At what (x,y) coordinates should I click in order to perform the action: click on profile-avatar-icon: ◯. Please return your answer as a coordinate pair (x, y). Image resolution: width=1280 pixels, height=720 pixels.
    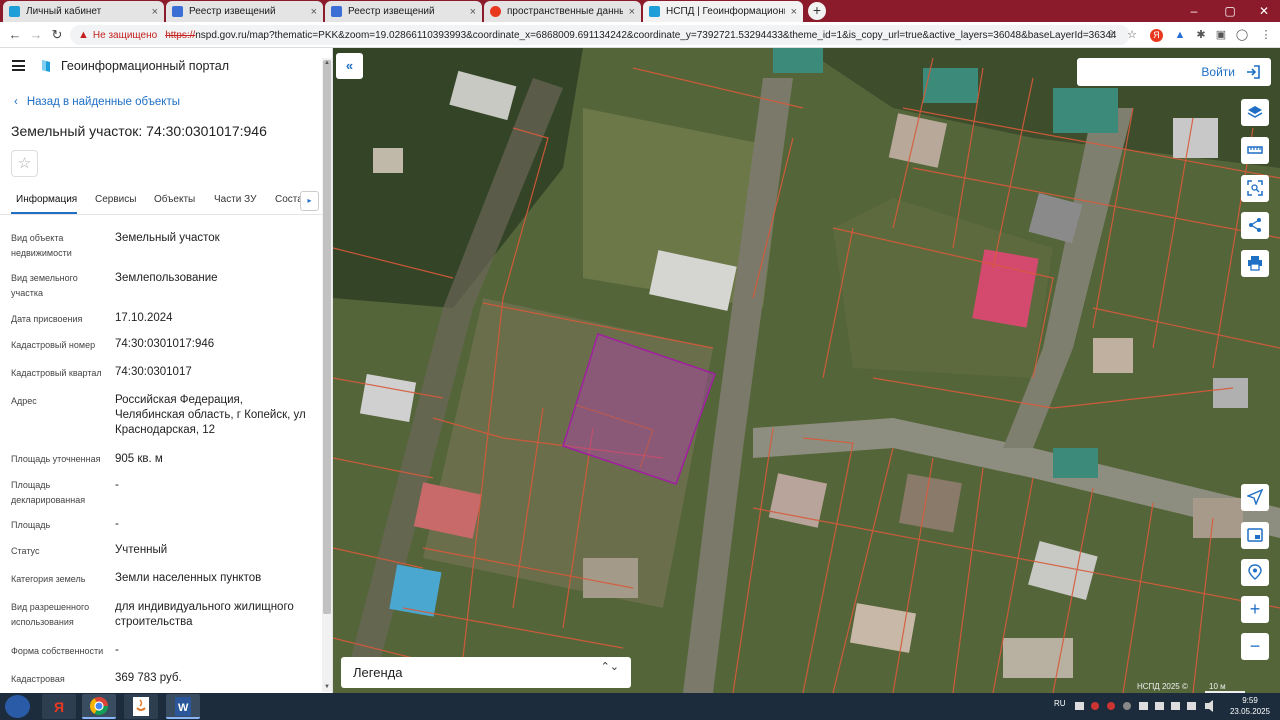
    Looking at the image, I should click on (1242, 35).